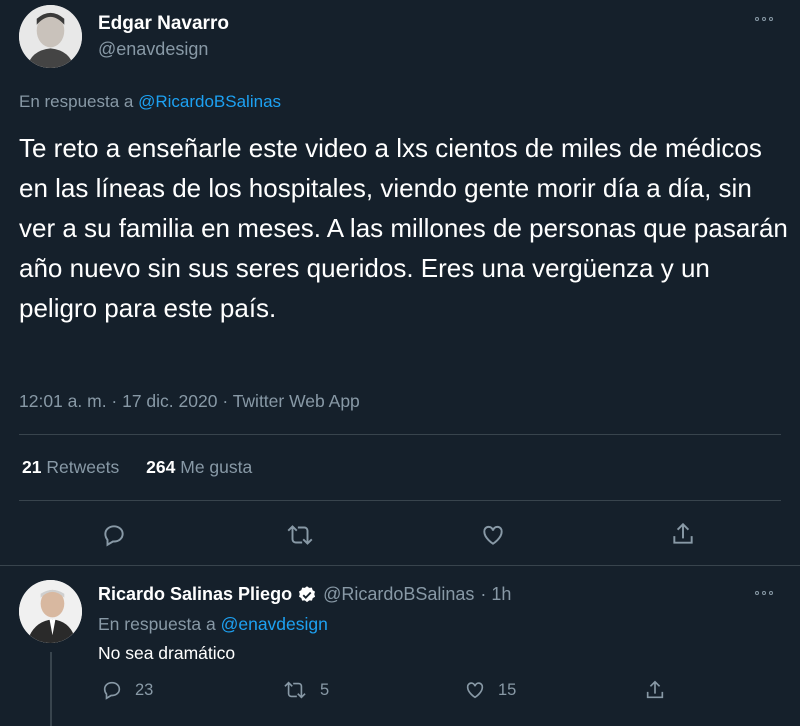 The width and height of the screenshot is (800, 726). I want to click on reply-retweet-button: 5, so click(305, 690).